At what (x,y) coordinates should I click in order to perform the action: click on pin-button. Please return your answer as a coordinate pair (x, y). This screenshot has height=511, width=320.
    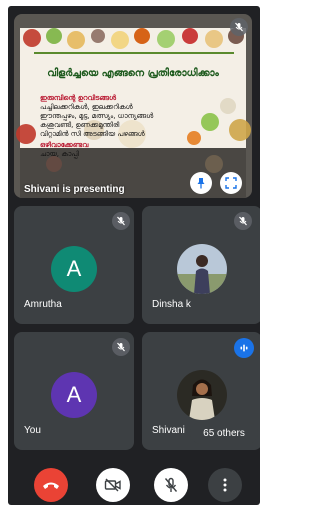
    Looking at the image, I should click on (201, 183).